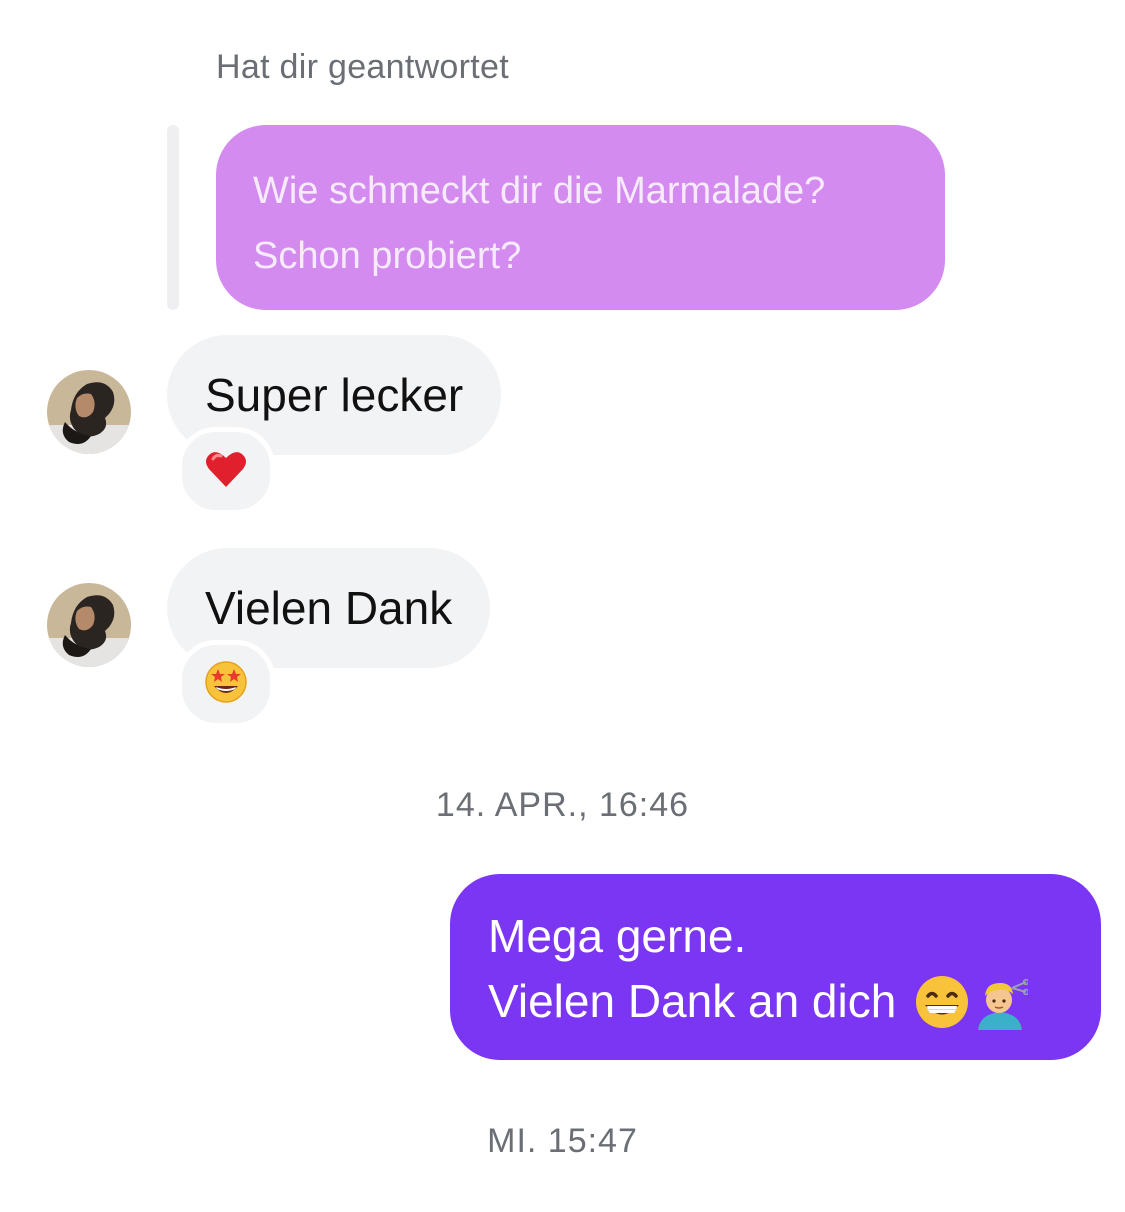 The height and width of the screenshot is (1212, 1125). I want to click on outgoing-message-line: Mega gerne., so click(784, 936).